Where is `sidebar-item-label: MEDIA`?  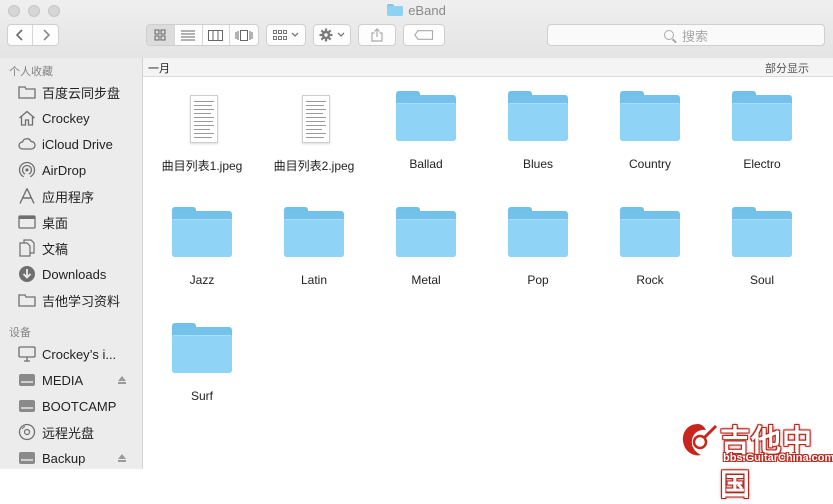
sidebar-item-label: MEDIA is located at coordinates (63, 380).